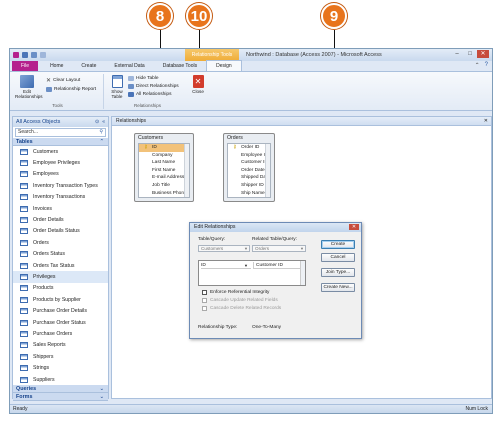  I want to click on field-shipper-id: Shipper ID, so click(249, 186).